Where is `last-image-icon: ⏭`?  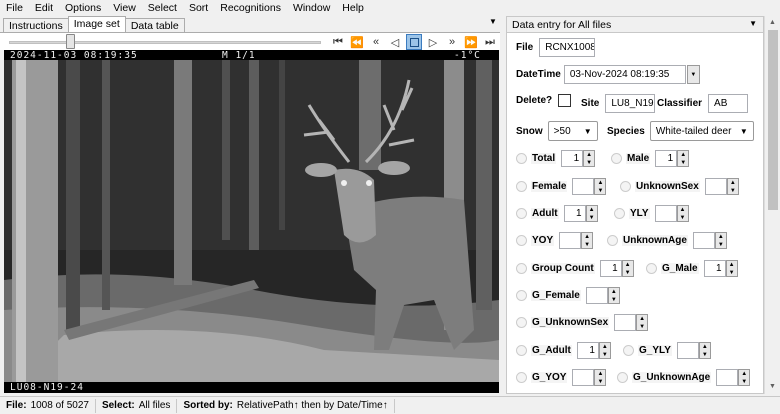 last-image-icon: ⏭ is located at coordinates (490, 42).